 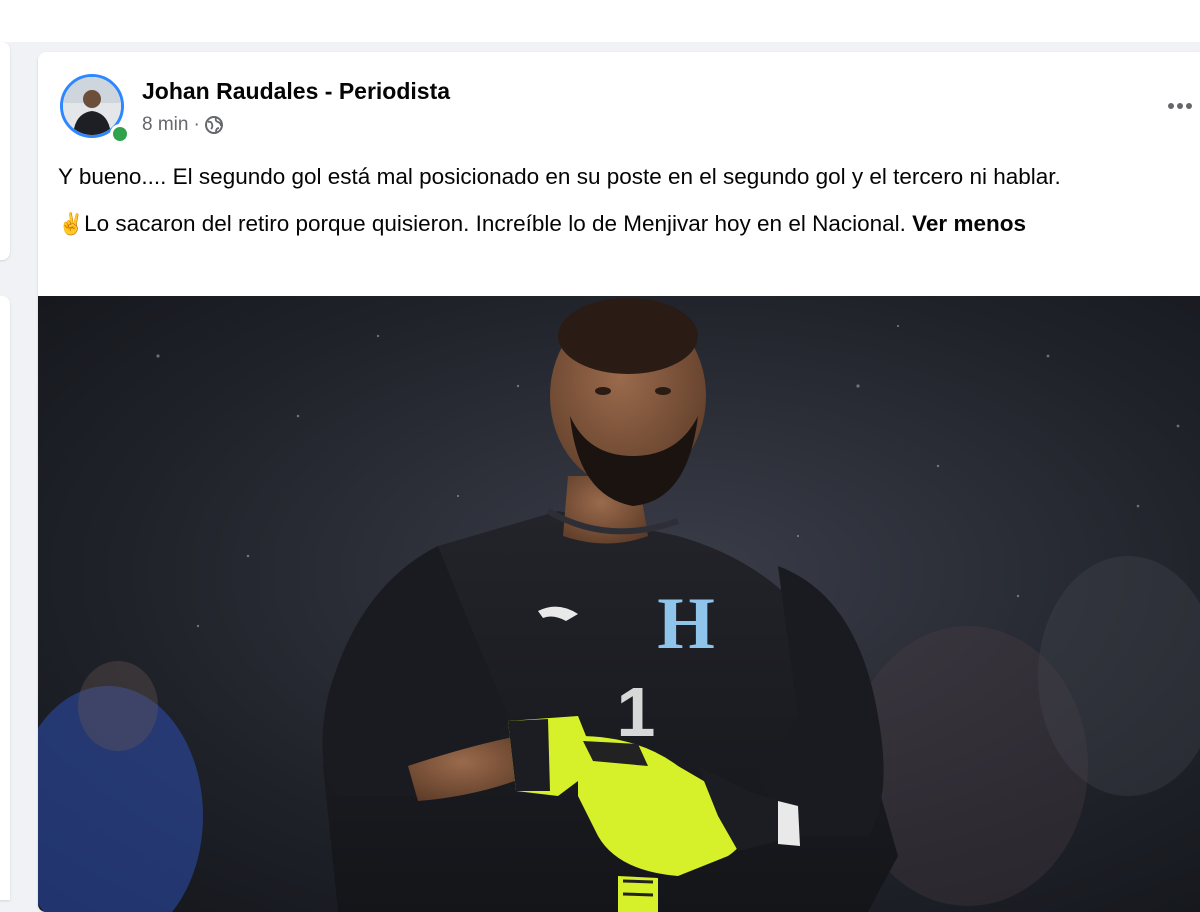 What do you see at coordinates (1184, 106) in the screenshot?
I see `more-options-button` at bounding box center [1184, 106].